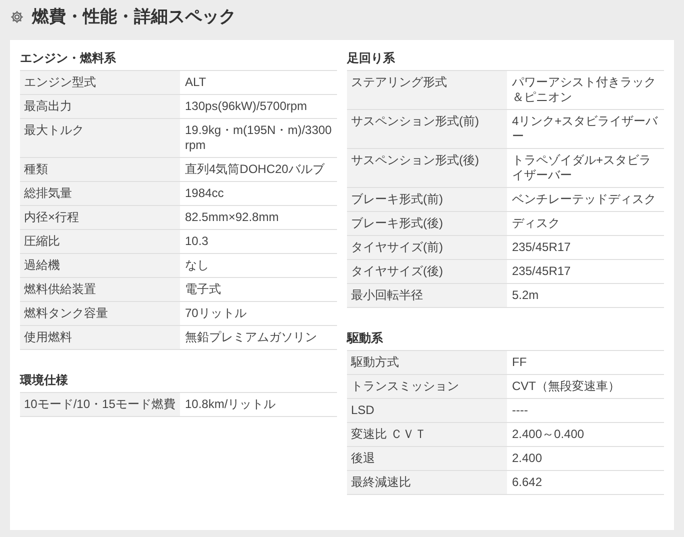  What do you see at coordinates (258, 138) in the screenshot?
I see `spec-value: 19.9kg・m(195N・m)/3300rpm` at bounding box center [258, 138].